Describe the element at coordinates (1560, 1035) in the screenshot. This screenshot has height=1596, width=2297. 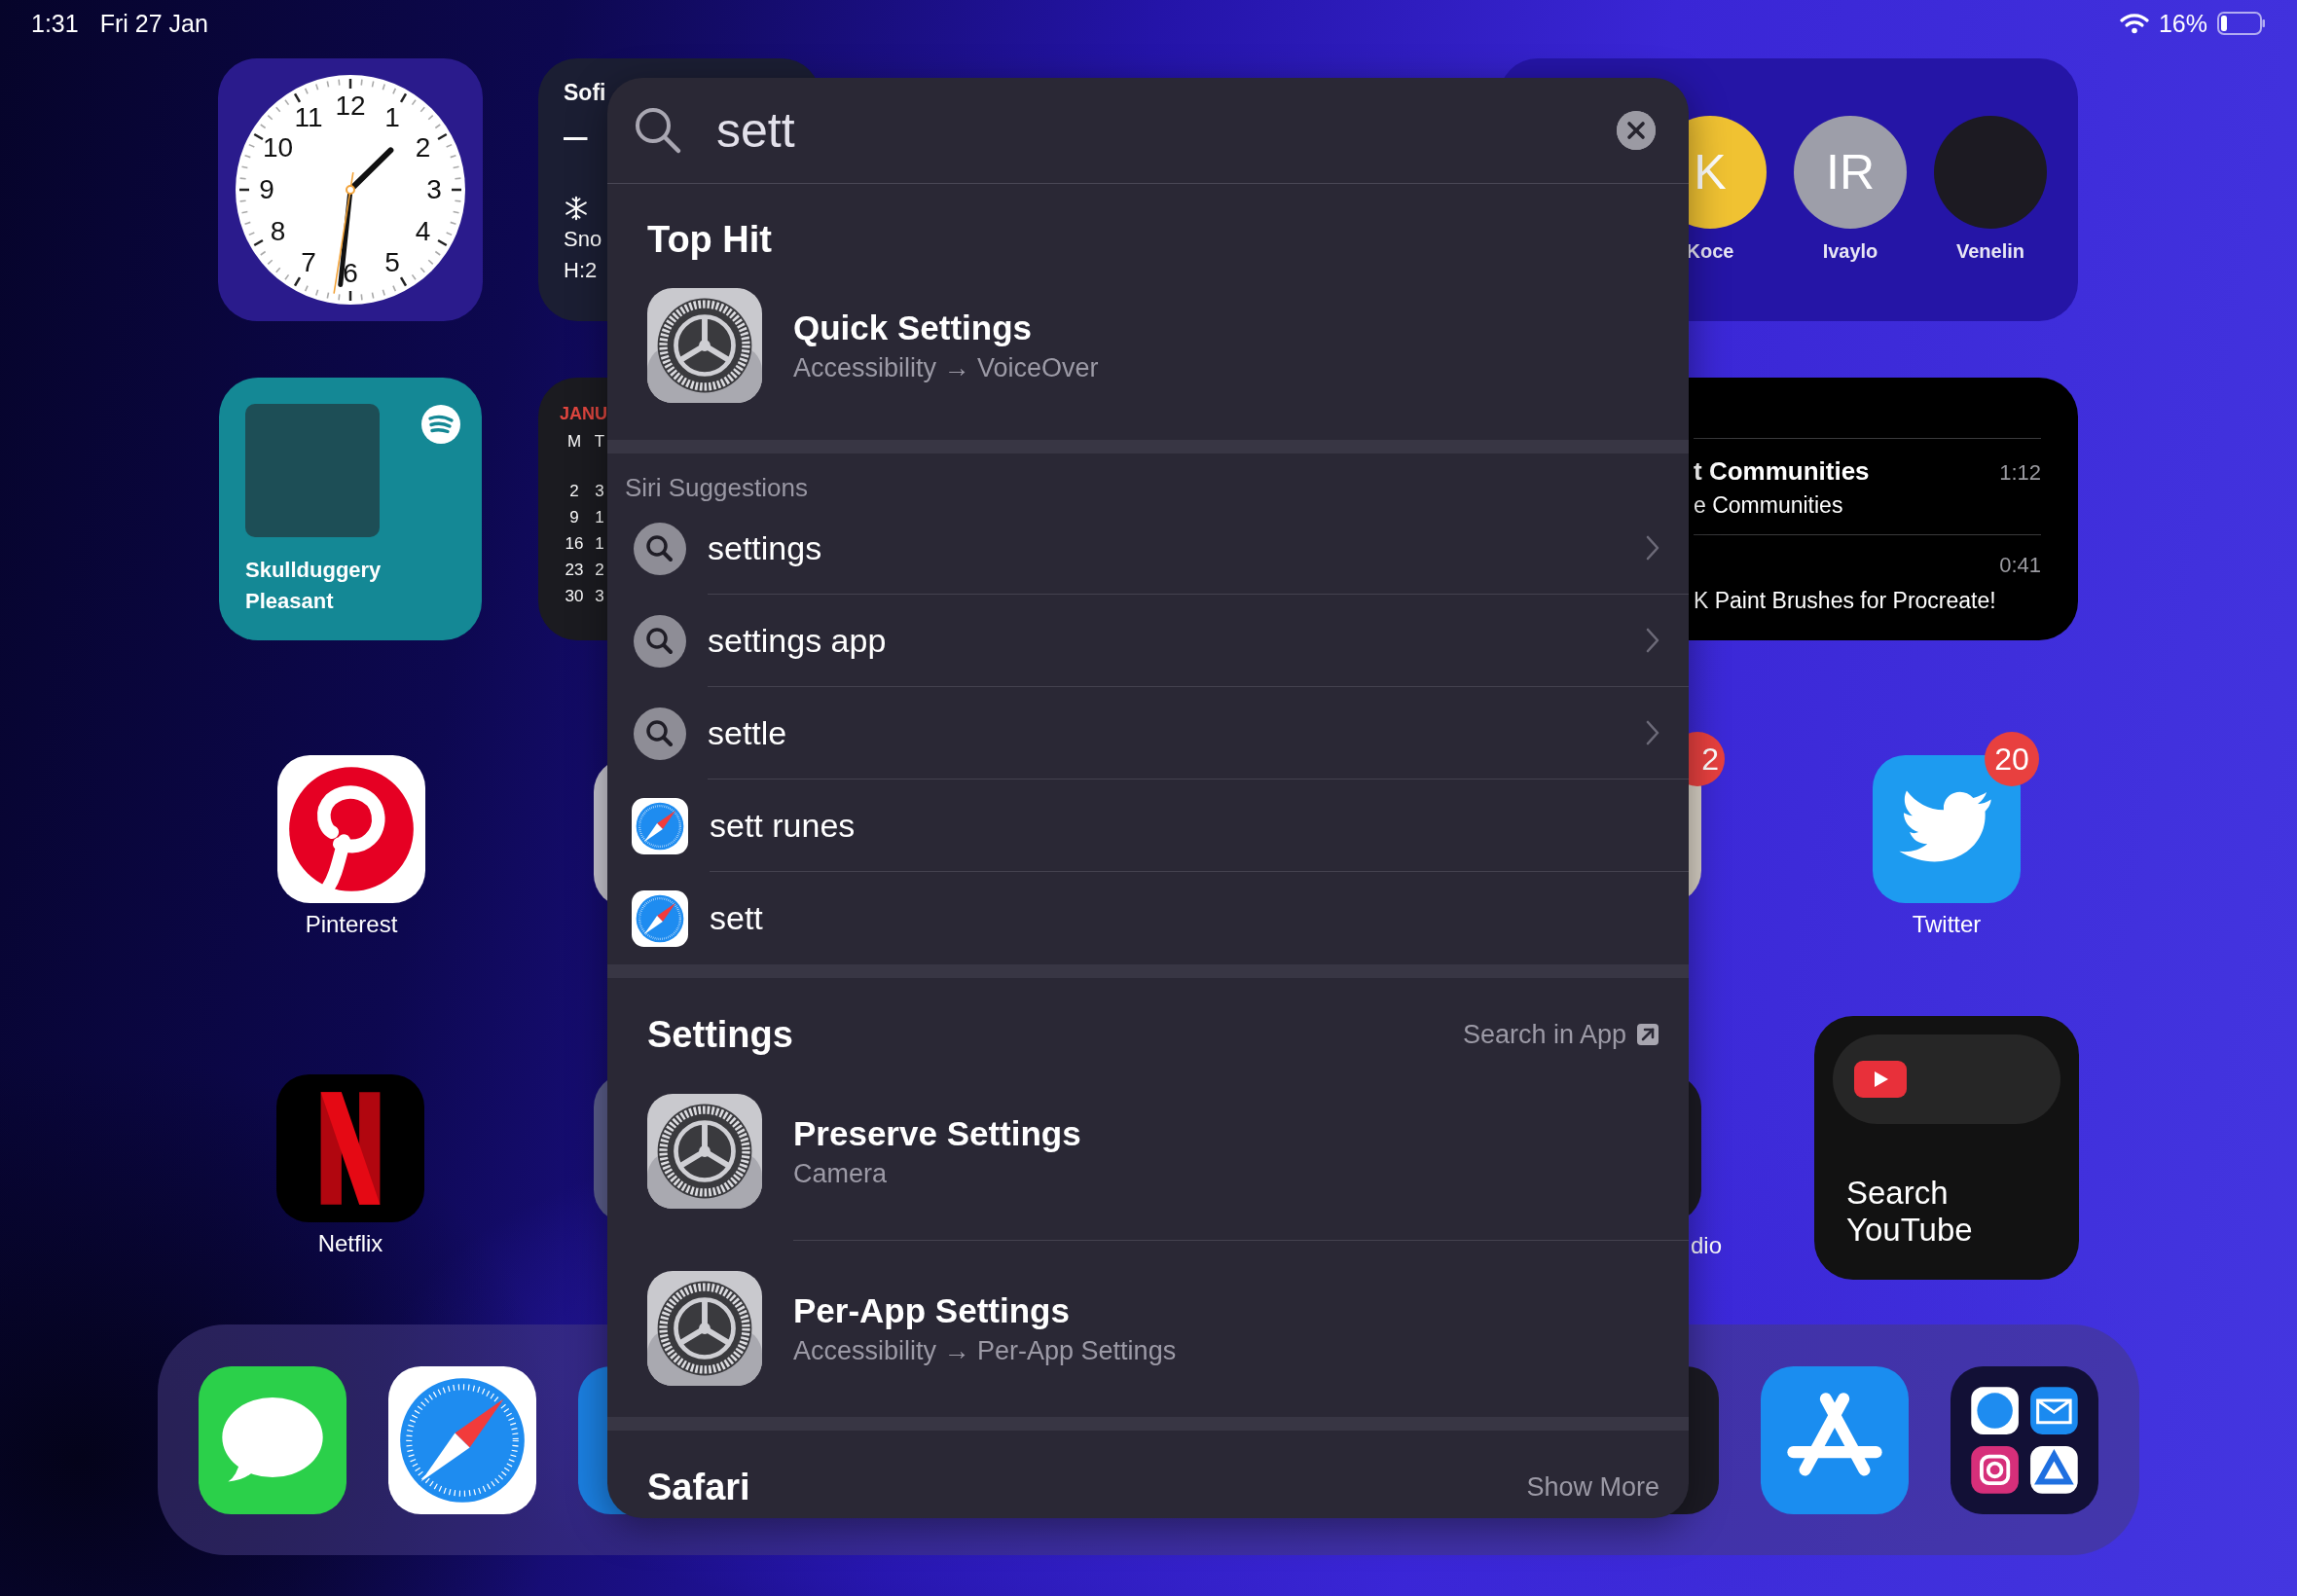
I see `section-action-link: Search in App` at that location.